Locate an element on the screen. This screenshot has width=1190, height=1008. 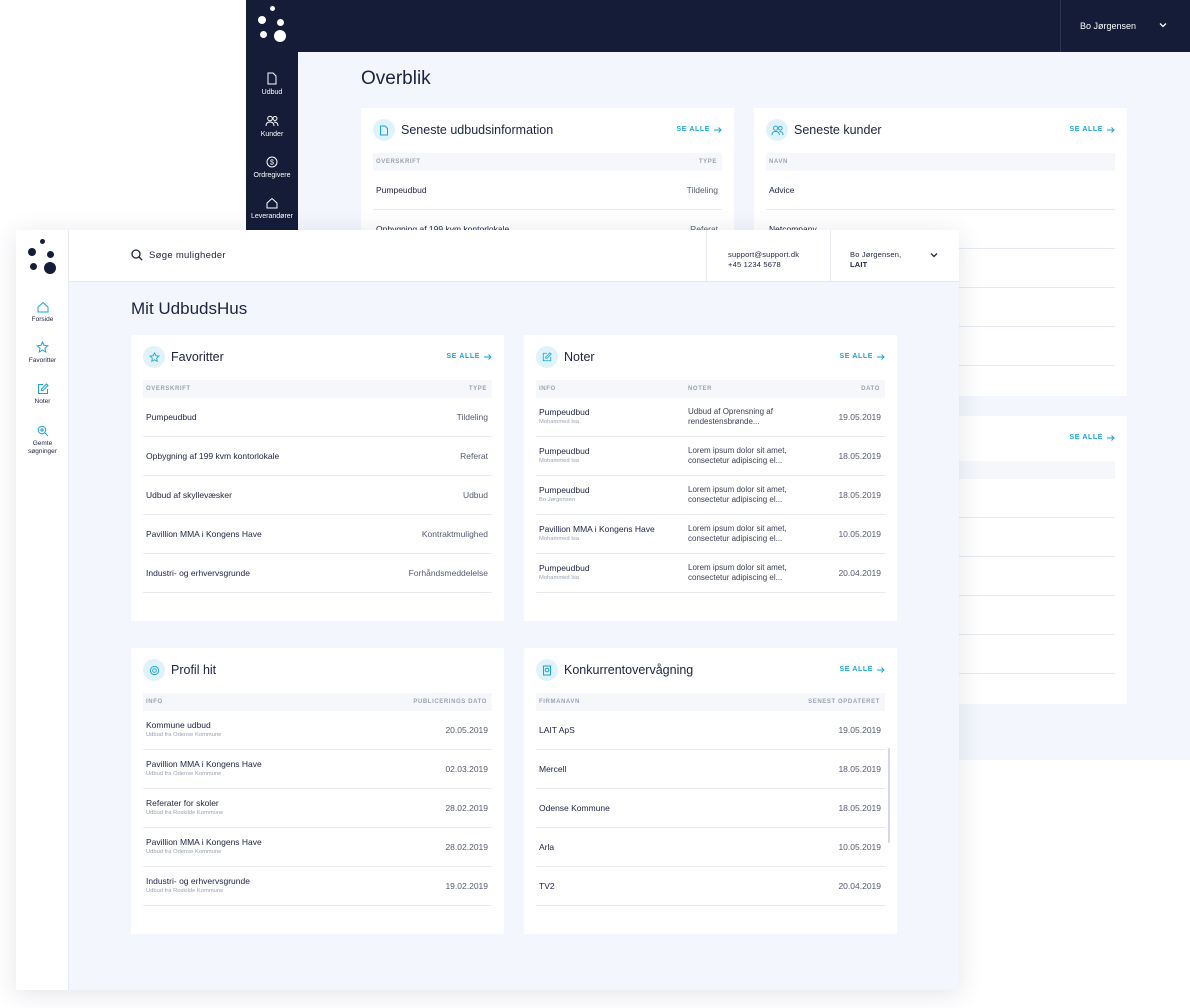
search-icon is located at coordinates (137, 255).